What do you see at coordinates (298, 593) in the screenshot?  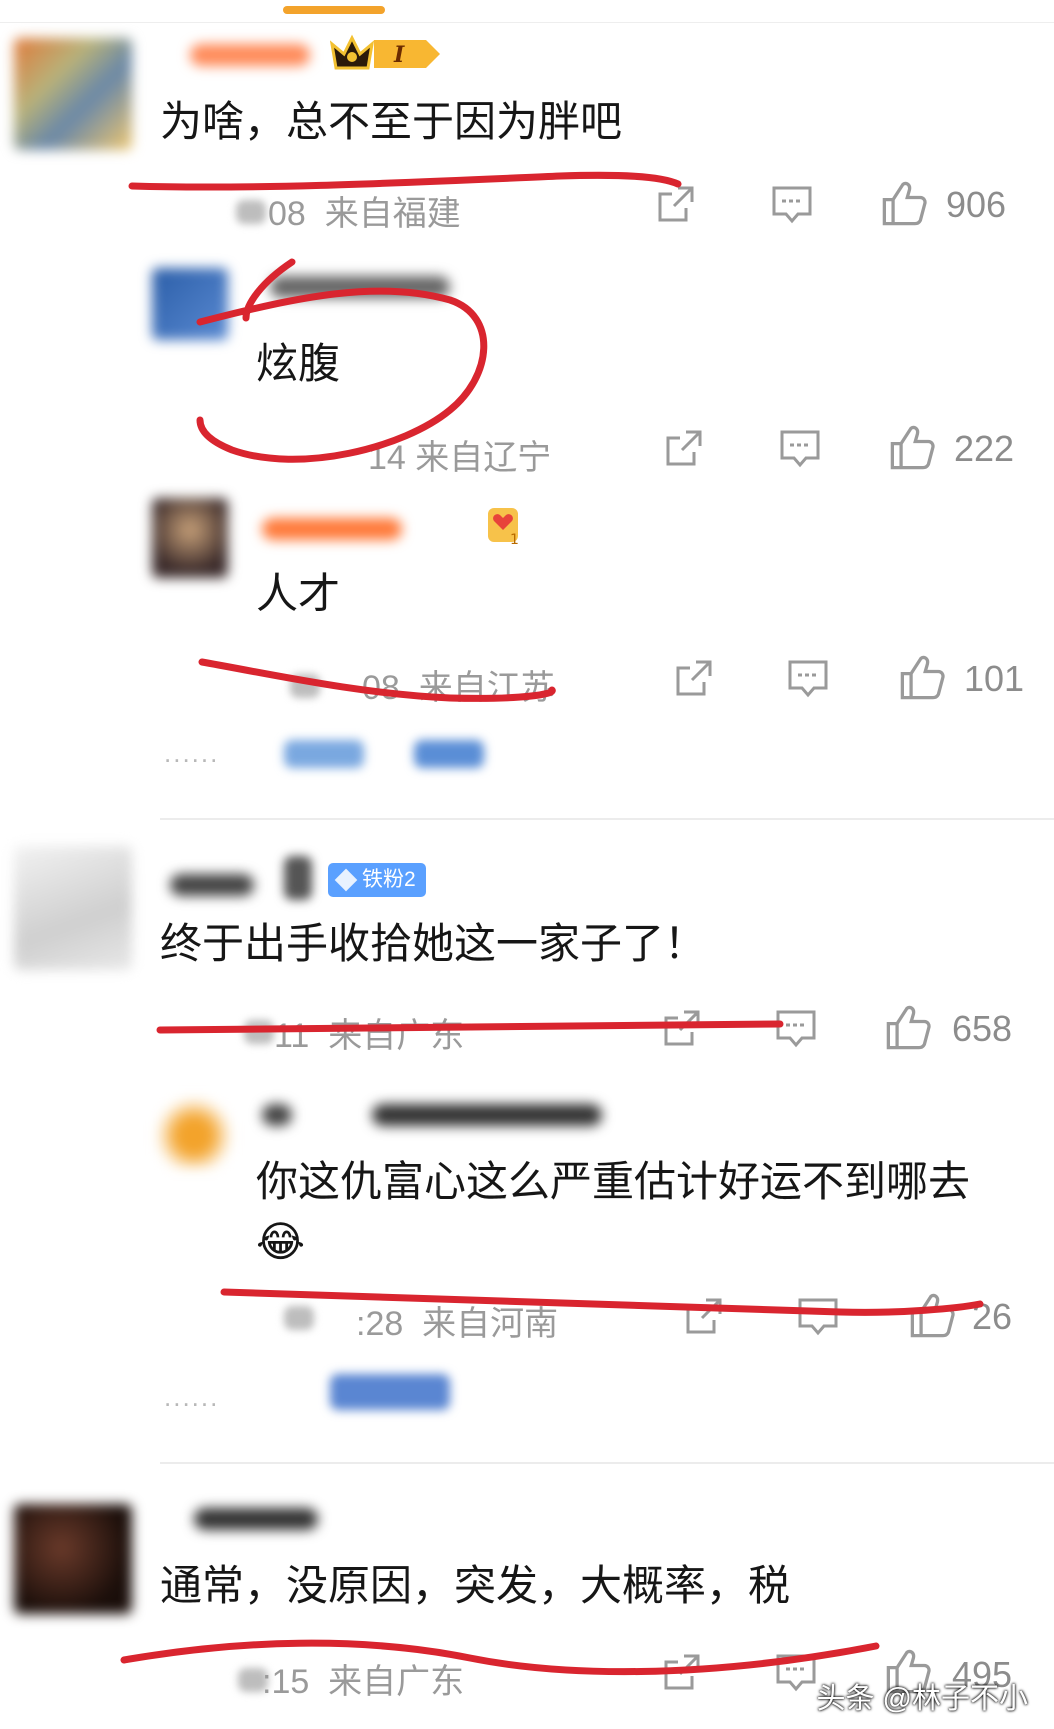 I see `reply-text: 人才` at bounding box center [298, 593].